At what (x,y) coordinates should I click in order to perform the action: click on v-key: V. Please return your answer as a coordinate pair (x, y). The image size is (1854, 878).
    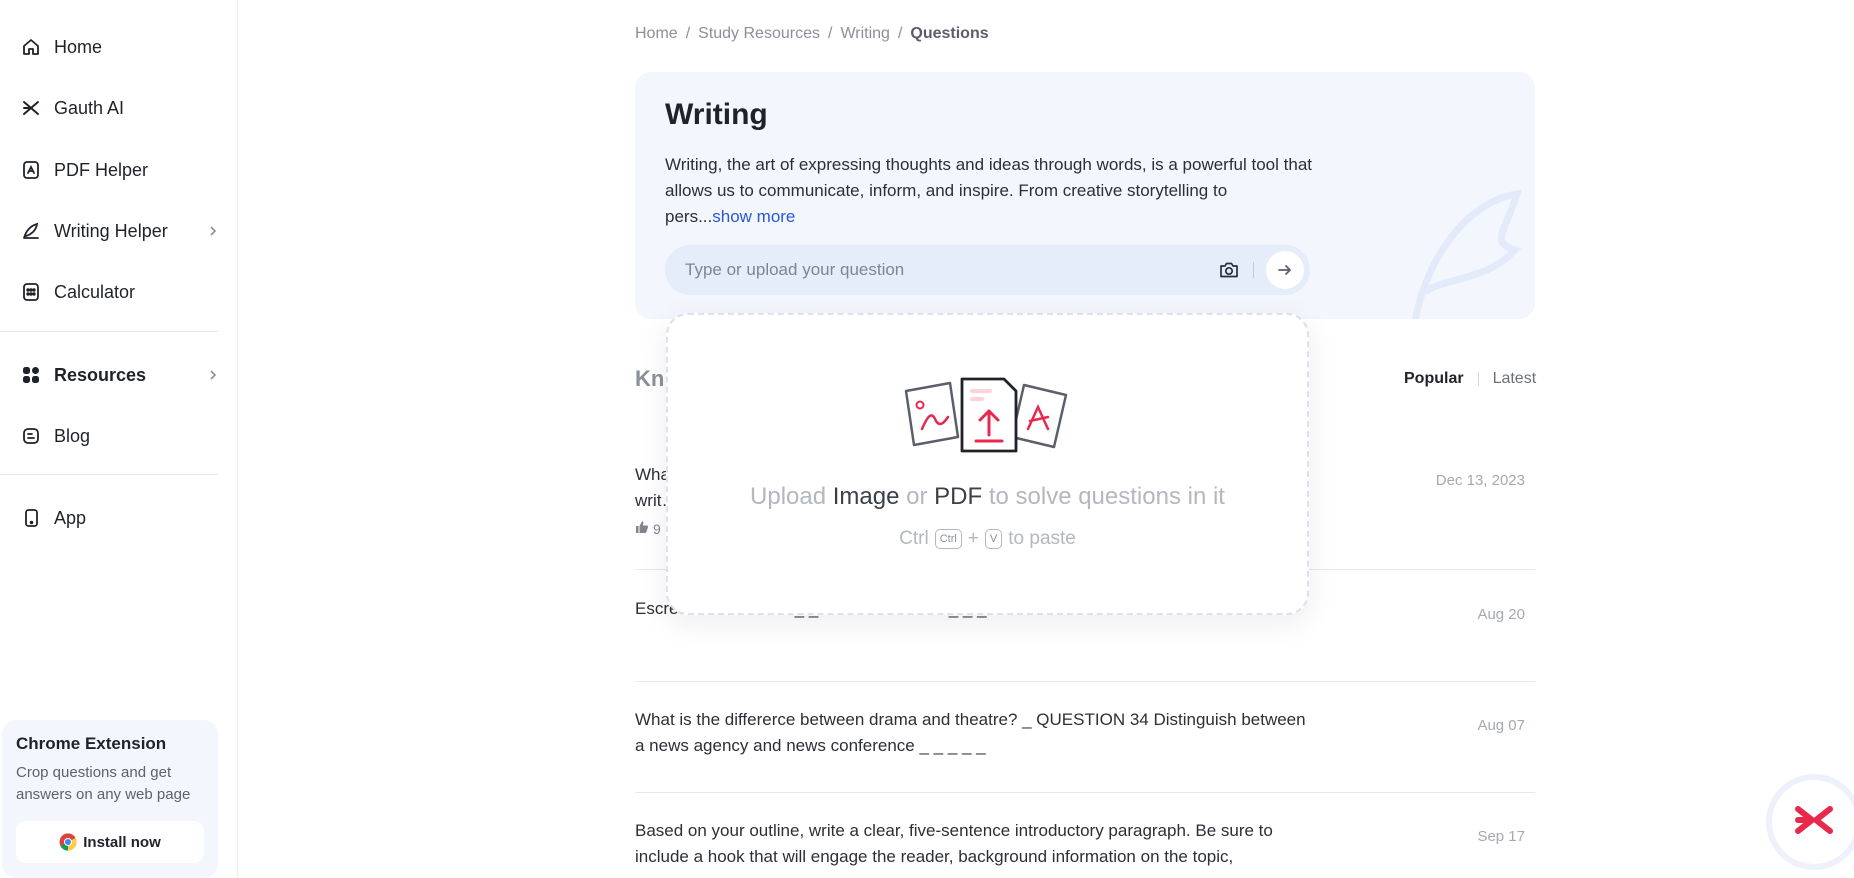
    Looking at the image, I should click on (993, 539).